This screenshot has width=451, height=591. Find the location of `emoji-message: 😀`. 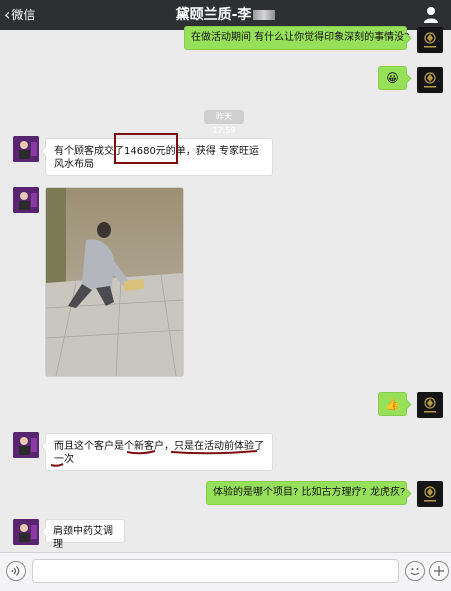

emoji-message: 😀 is located at coordinates (395, 78).